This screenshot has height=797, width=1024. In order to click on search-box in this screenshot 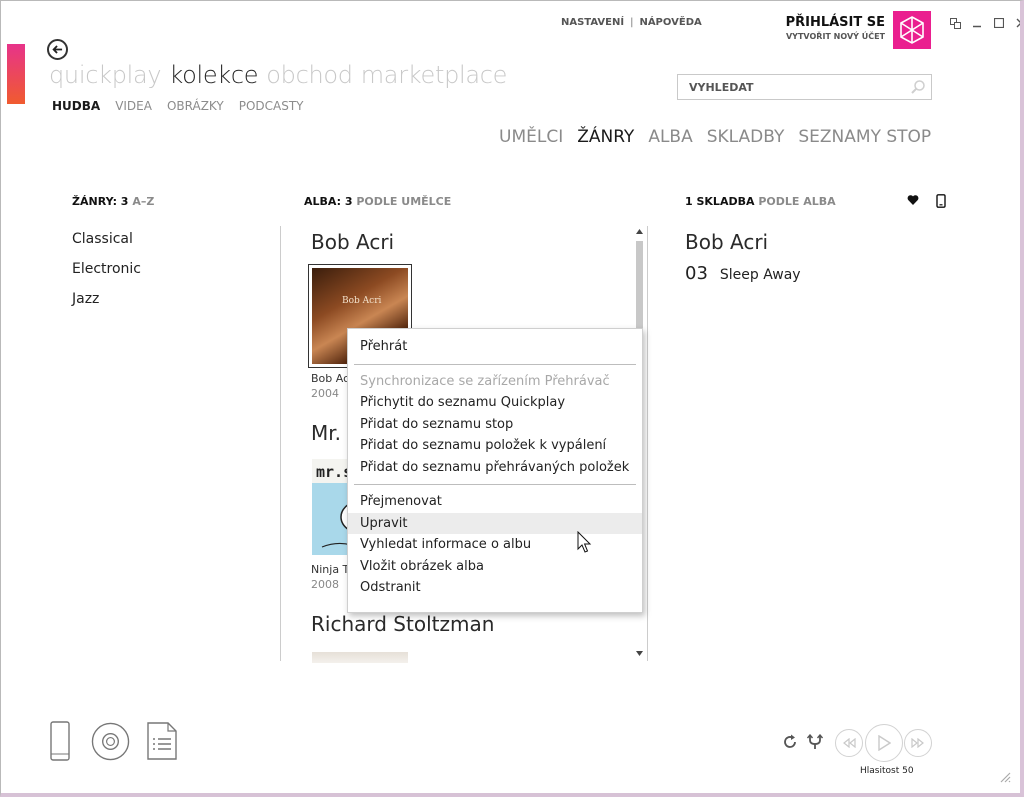, I will do `click(804, 87)`.